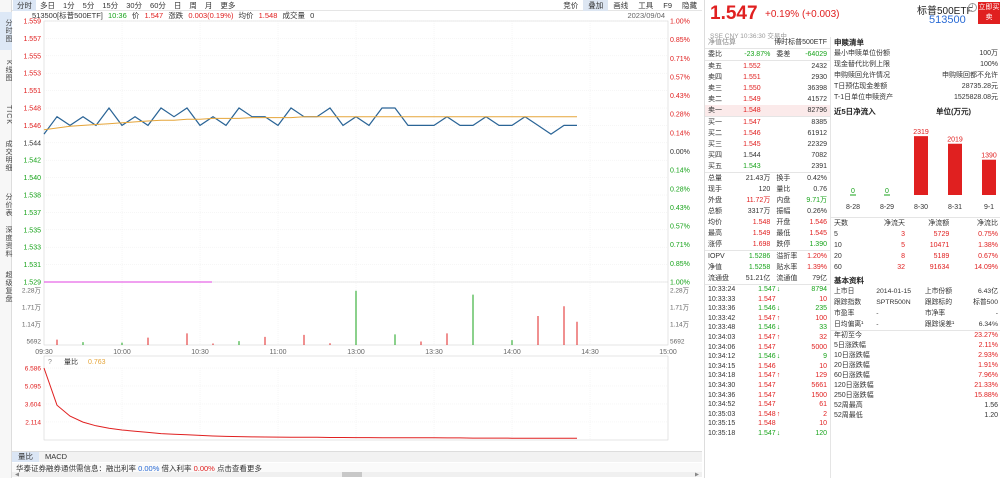 The image size is (1000, 478). I want to click on price-tick-label: 1.548, so click(32, 109).